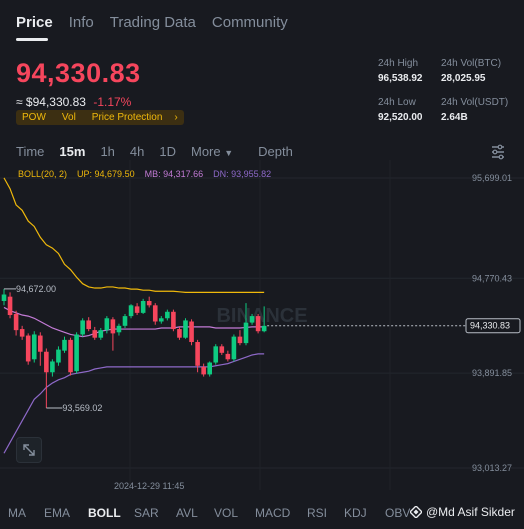  What do you see at coordinates (176, 117) in the screenshot?
I see `chevron-right-icon: ›` at bounding box center [176, 117].